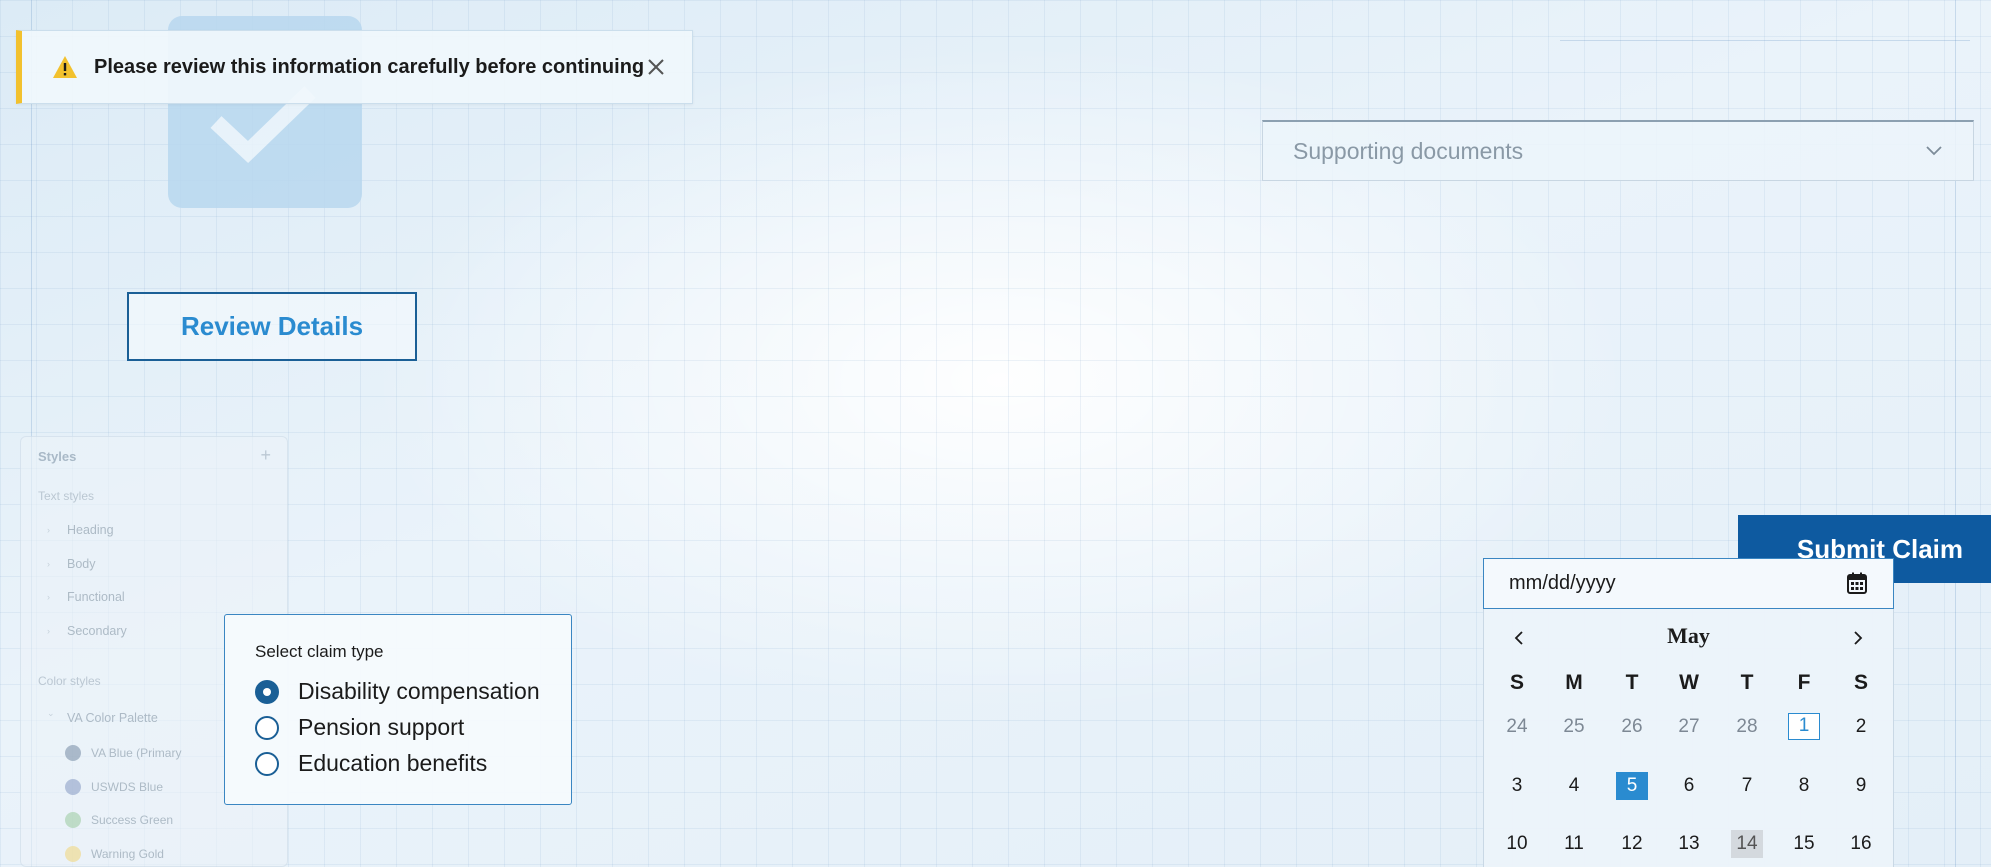  What do you see at coordinates (97, 631) in the screenshot?
I see `text-style-item: Secondary` at bounding box center [97, 631].